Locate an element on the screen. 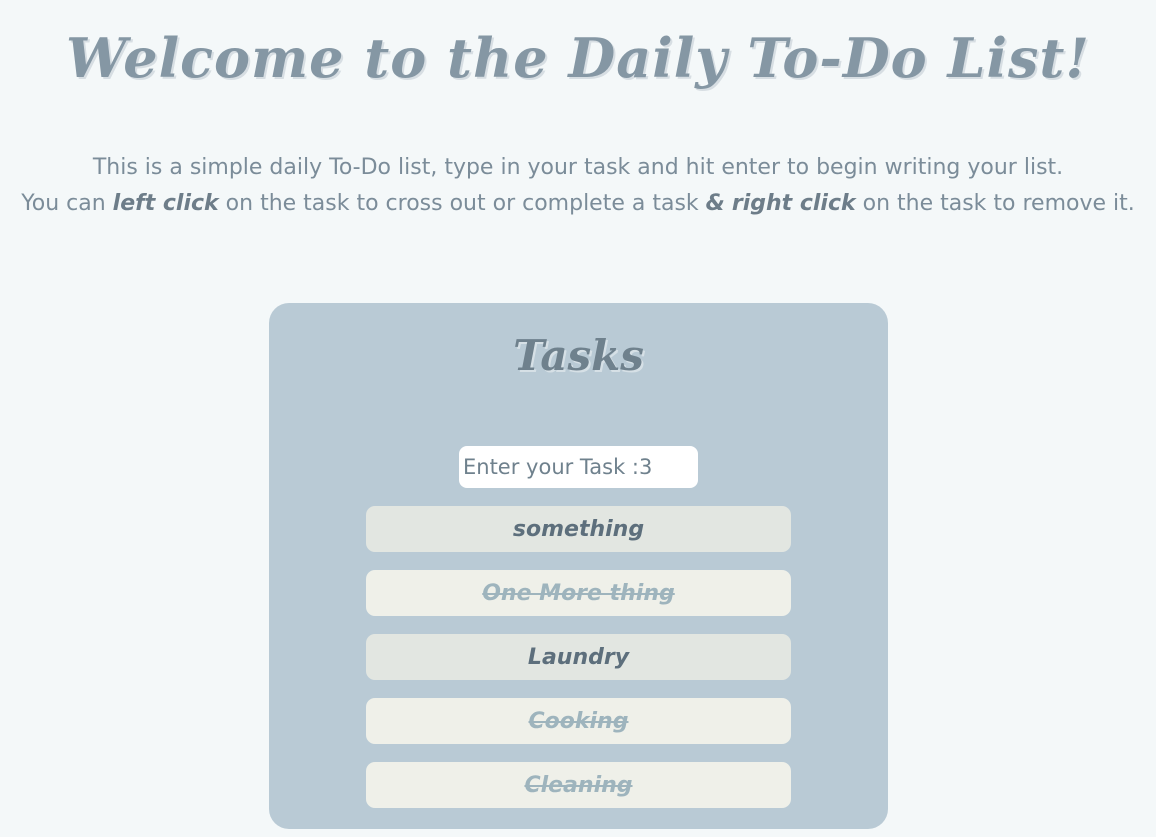  task-item: Cleaning is located at coordinates (578, 785).